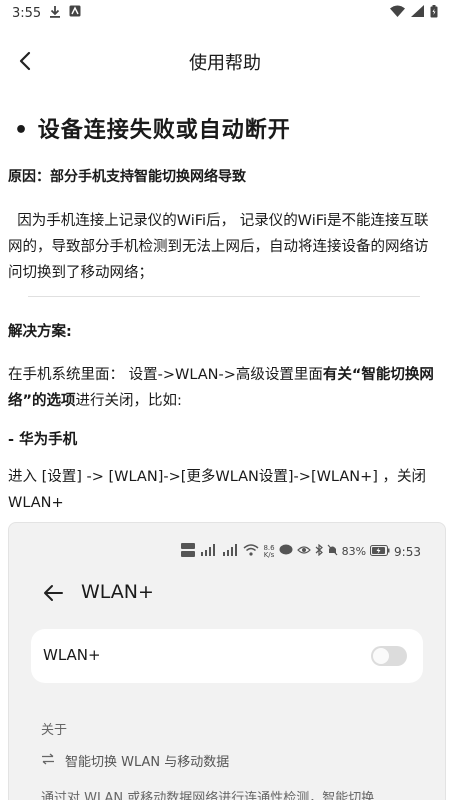 The image size is (450, 800). I want to click on feature-description: 通过对 WLAN 或移动数据网络进行连通性检测，智能切换, so click(208, 795).